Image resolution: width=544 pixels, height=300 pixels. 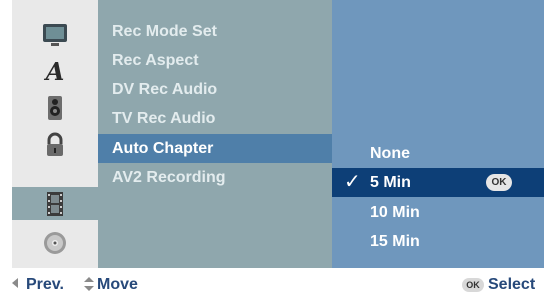 I want to click on ok-button-icon: OK, so click(x=499, y=182).